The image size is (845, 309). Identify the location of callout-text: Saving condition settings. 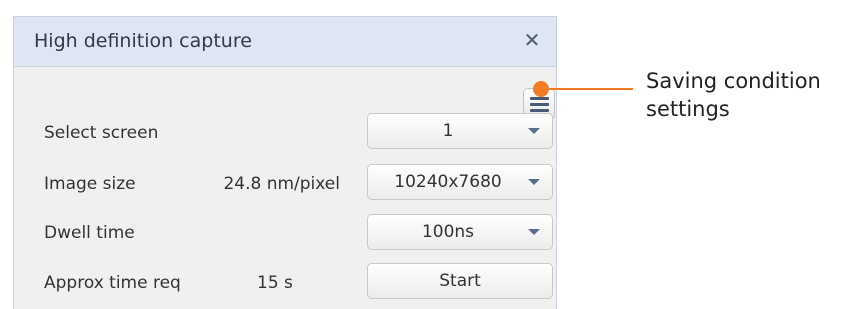
(733, 95).